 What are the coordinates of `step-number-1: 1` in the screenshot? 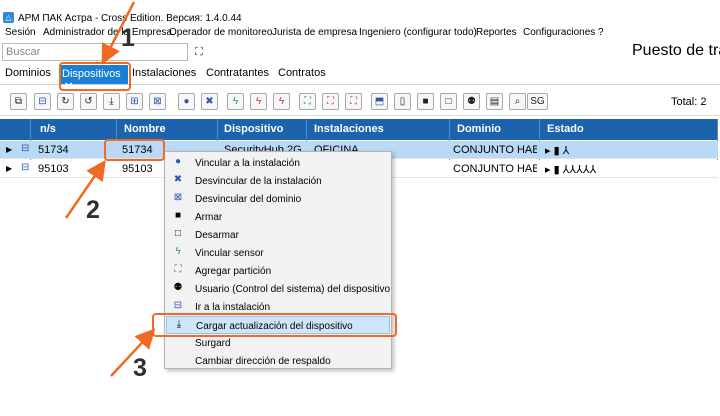 It's located at (128, 38).